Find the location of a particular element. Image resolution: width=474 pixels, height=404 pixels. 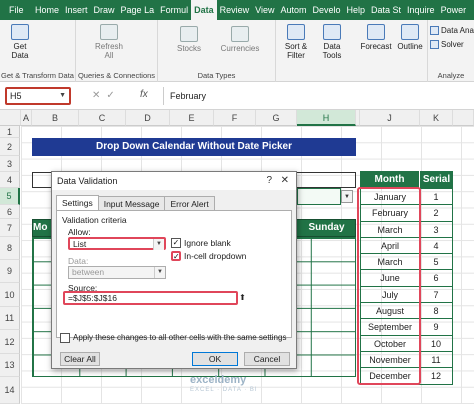

stocks-button: Stocks is located at coordinates (189, 39).